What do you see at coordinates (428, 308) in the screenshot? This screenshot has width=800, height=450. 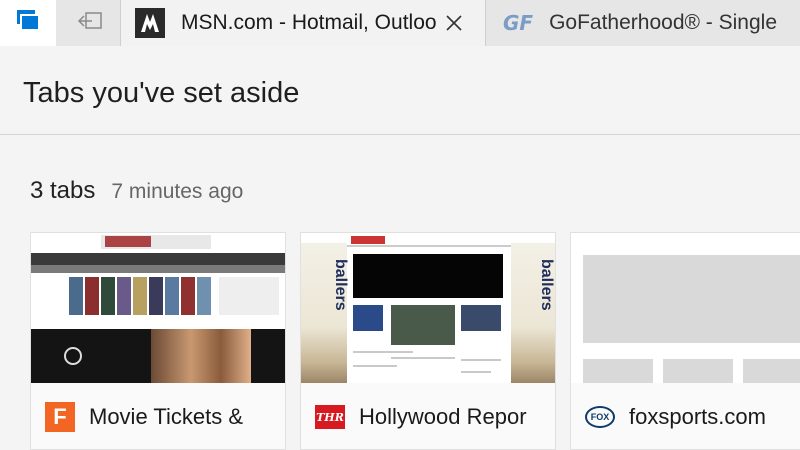 I see `tab-thumbnail: ballers ballers` at bounding box center [428, 308].